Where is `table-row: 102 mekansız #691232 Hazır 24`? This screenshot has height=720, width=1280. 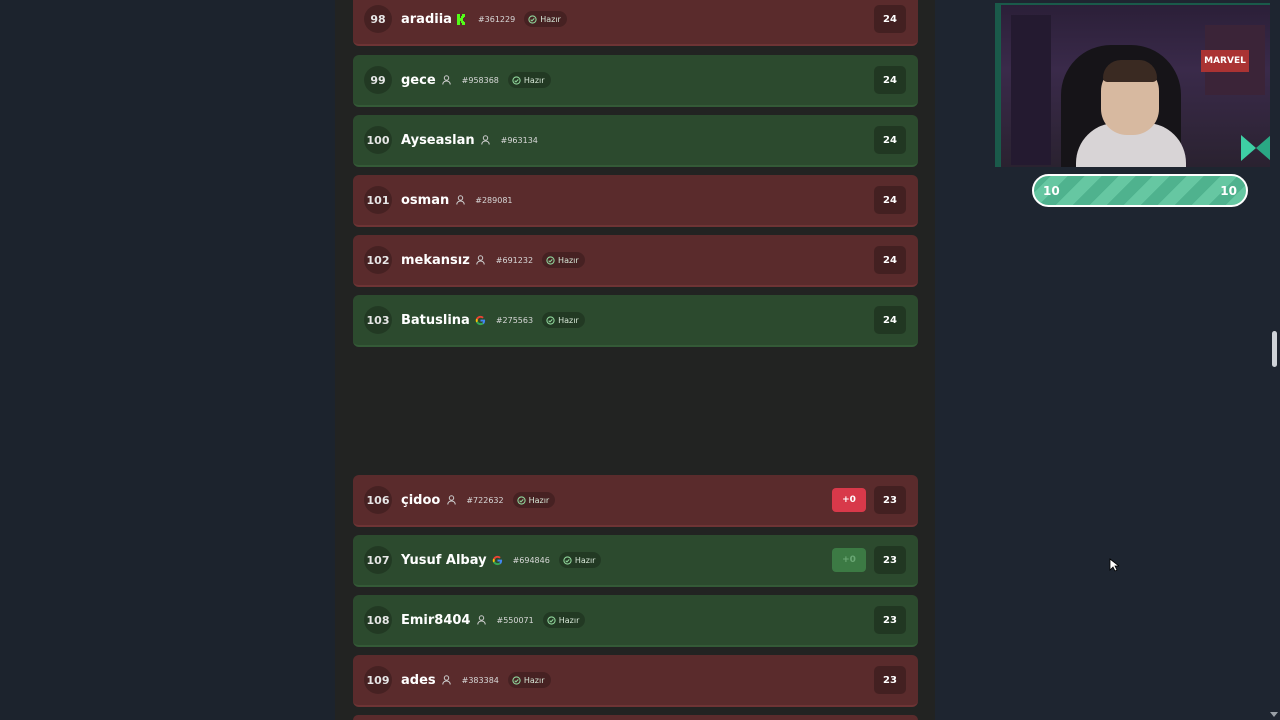
table-row: 102 mekansız #691232 Hazır 24 is located at coordinates (635, 261).